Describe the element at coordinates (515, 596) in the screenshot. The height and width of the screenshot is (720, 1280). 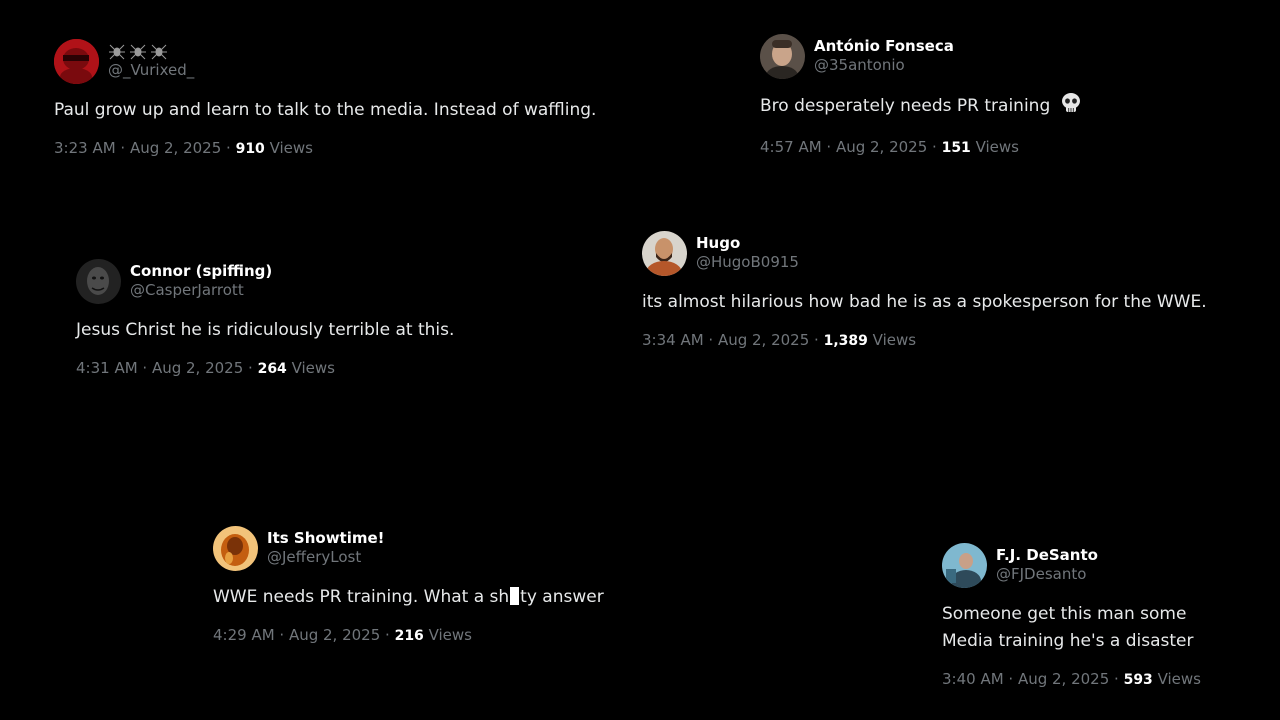
I see `censor-bar` at that location.